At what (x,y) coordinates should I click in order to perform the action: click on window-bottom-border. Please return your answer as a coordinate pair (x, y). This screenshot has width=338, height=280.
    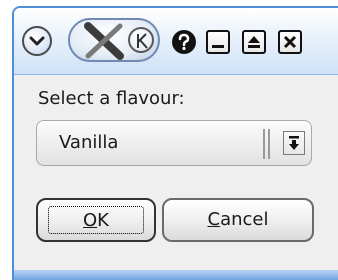
    Looking at the image, I should click on (176, 275).